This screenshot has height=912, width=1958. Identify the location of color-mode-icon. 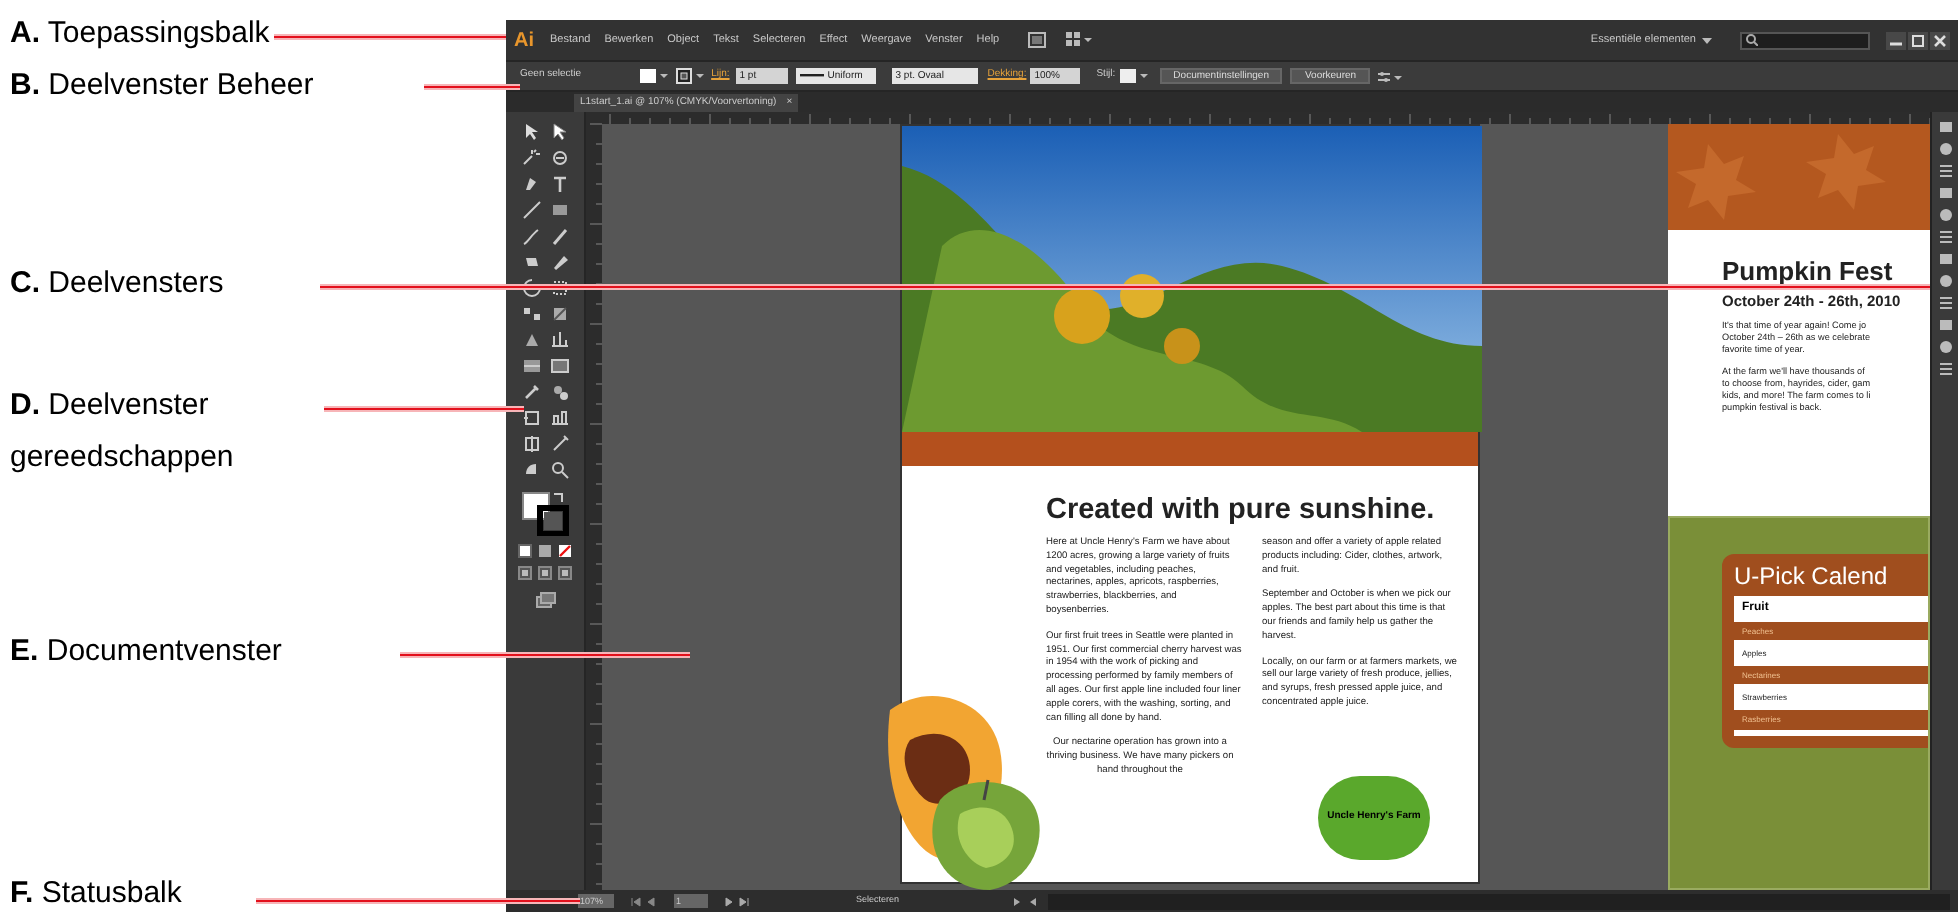
(525, 551).